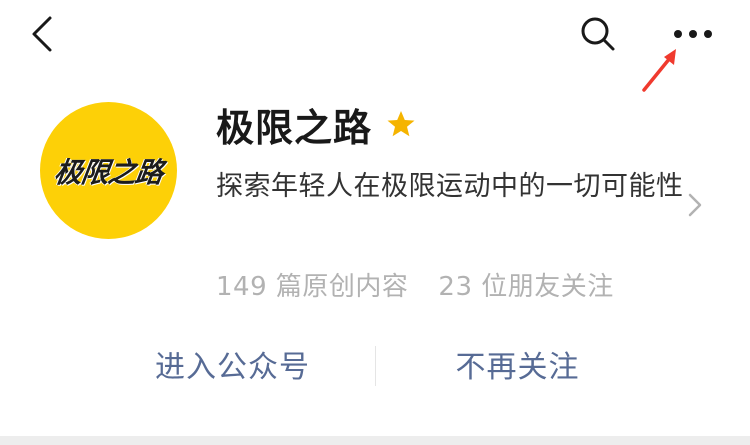  Describe the element at coordinates (375, 440) in the screenshot. I see `bottom-separator` at that location.